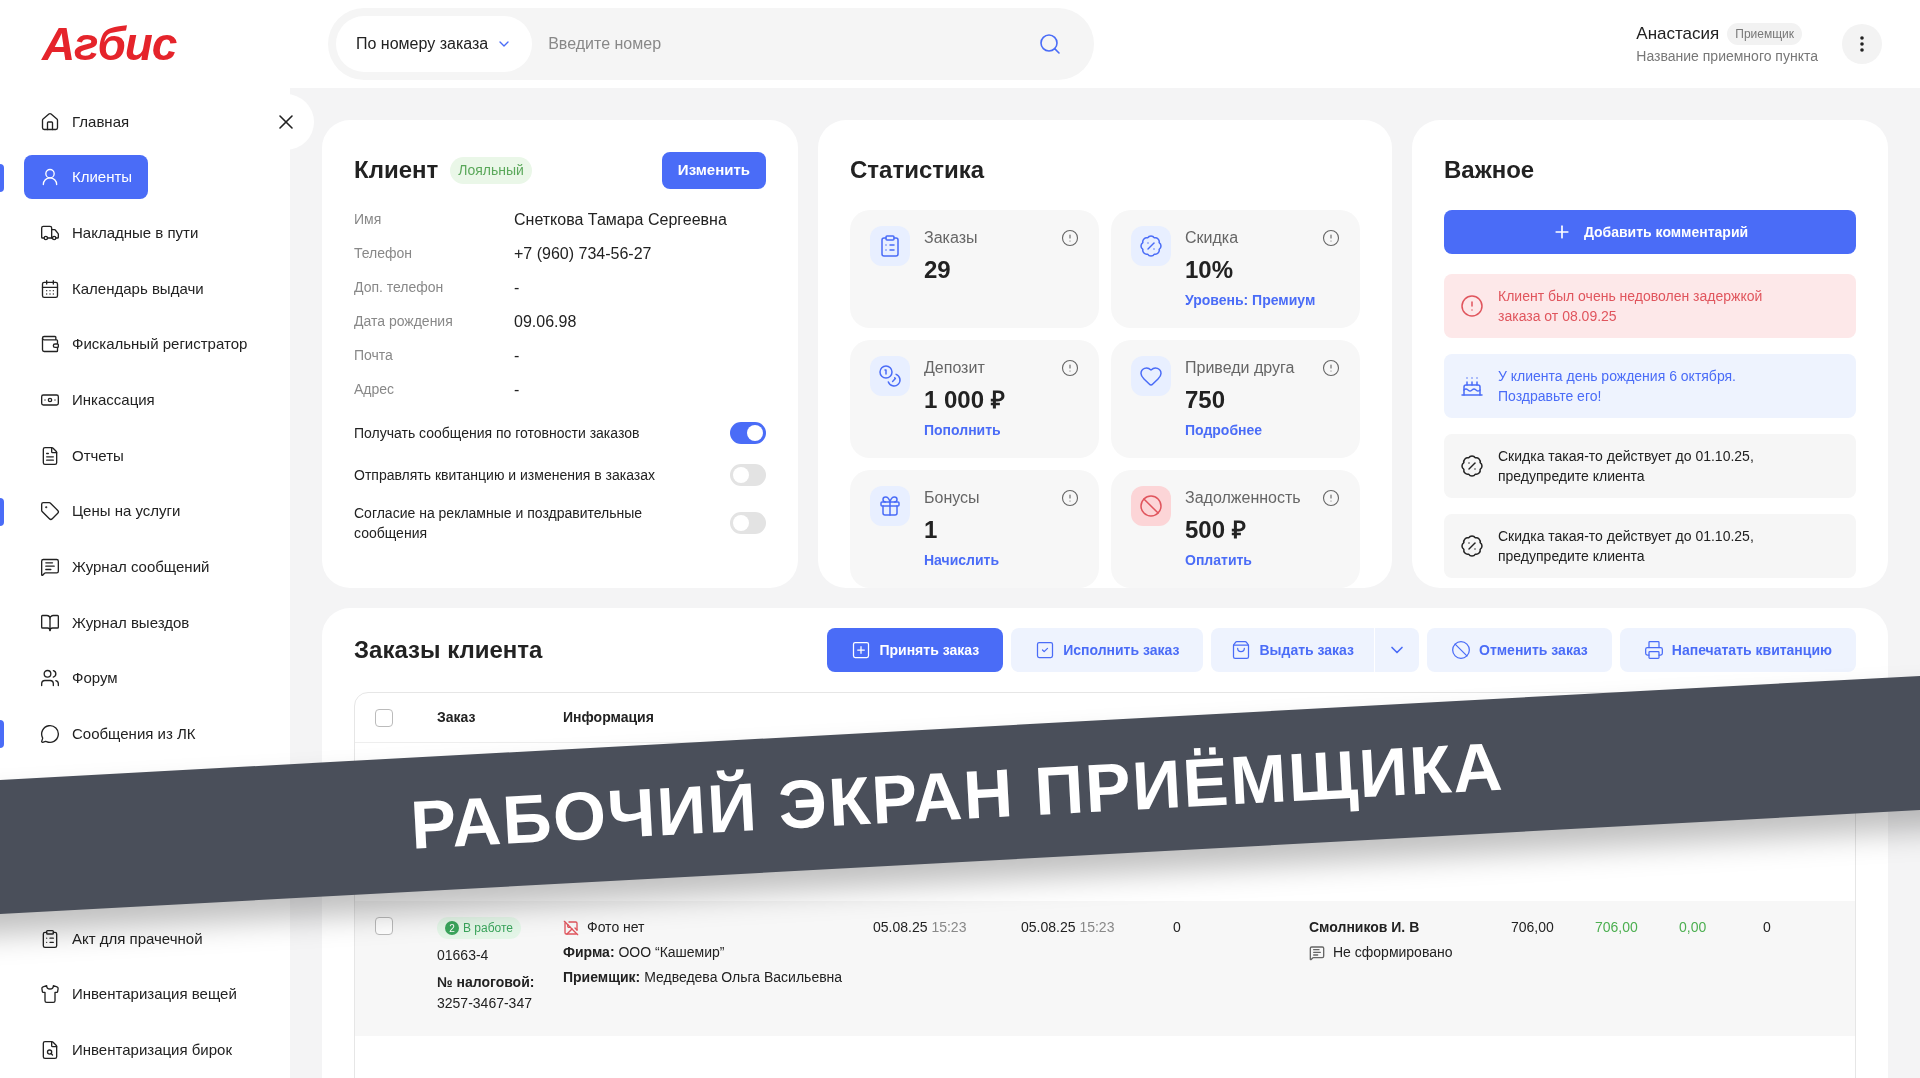 This screenshot has height=1078, width=1920. I want to click on field-value: +7 (960) 734-56-27, so click(583, 253).